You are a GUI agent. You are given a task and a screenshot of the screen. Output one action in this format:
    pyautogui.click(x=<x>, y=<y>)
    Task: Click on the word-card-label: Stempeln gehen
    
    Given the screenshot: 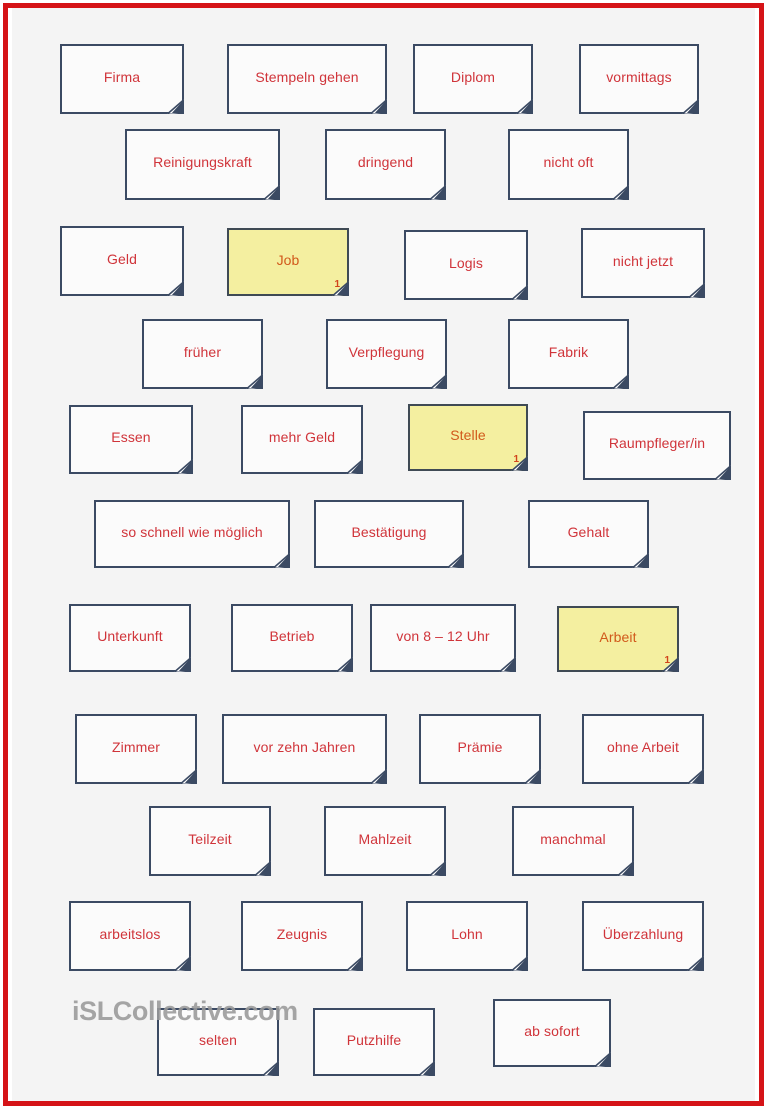 What is the action you would take?
    pyautogui.click(x=307, y=76)
    